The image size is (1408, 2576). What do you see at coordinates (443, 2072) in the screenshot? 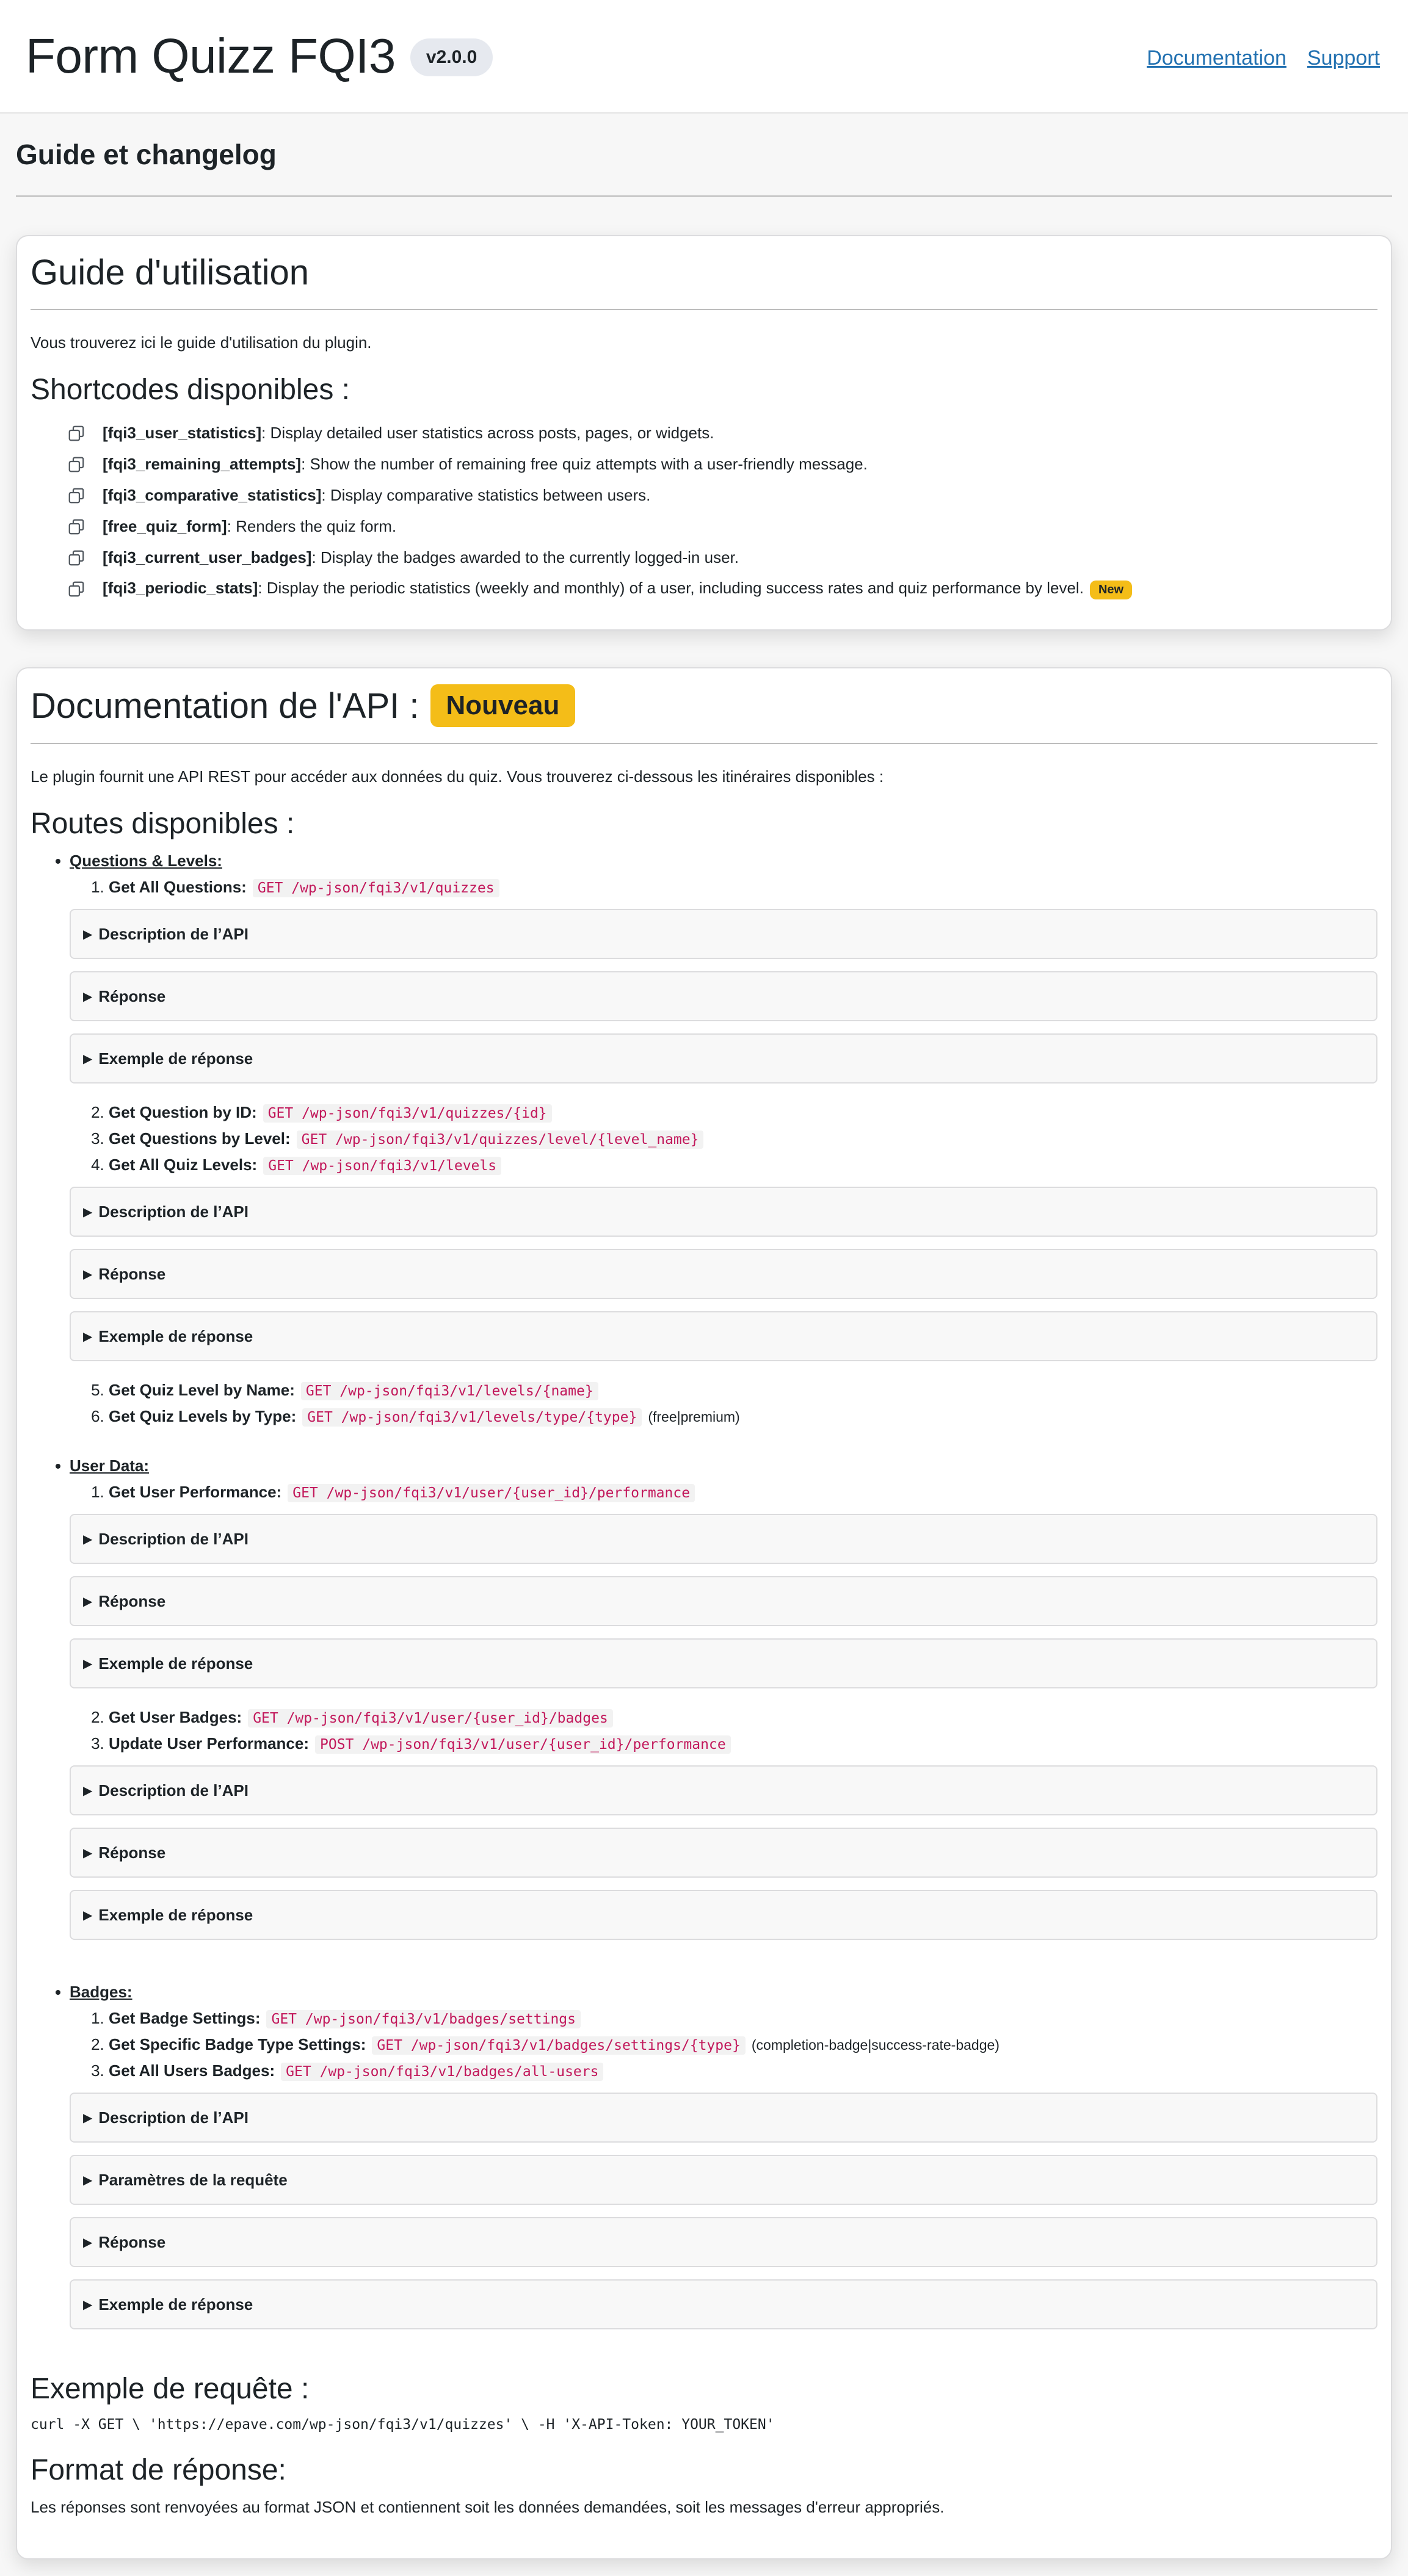
I see `route-endpoint: GET /wp-json/fqi3/v1/badges/all-users` at bounding box center [443, 2072].